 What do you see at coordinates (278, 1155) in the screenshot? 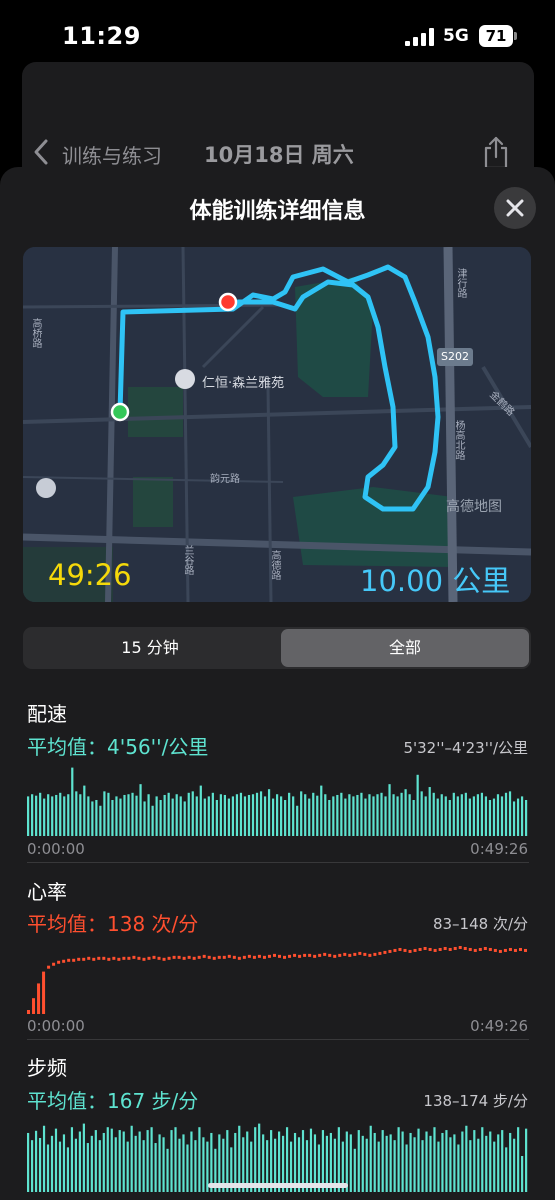
I see `cadence-chart` at bounding box center [278, 1155].